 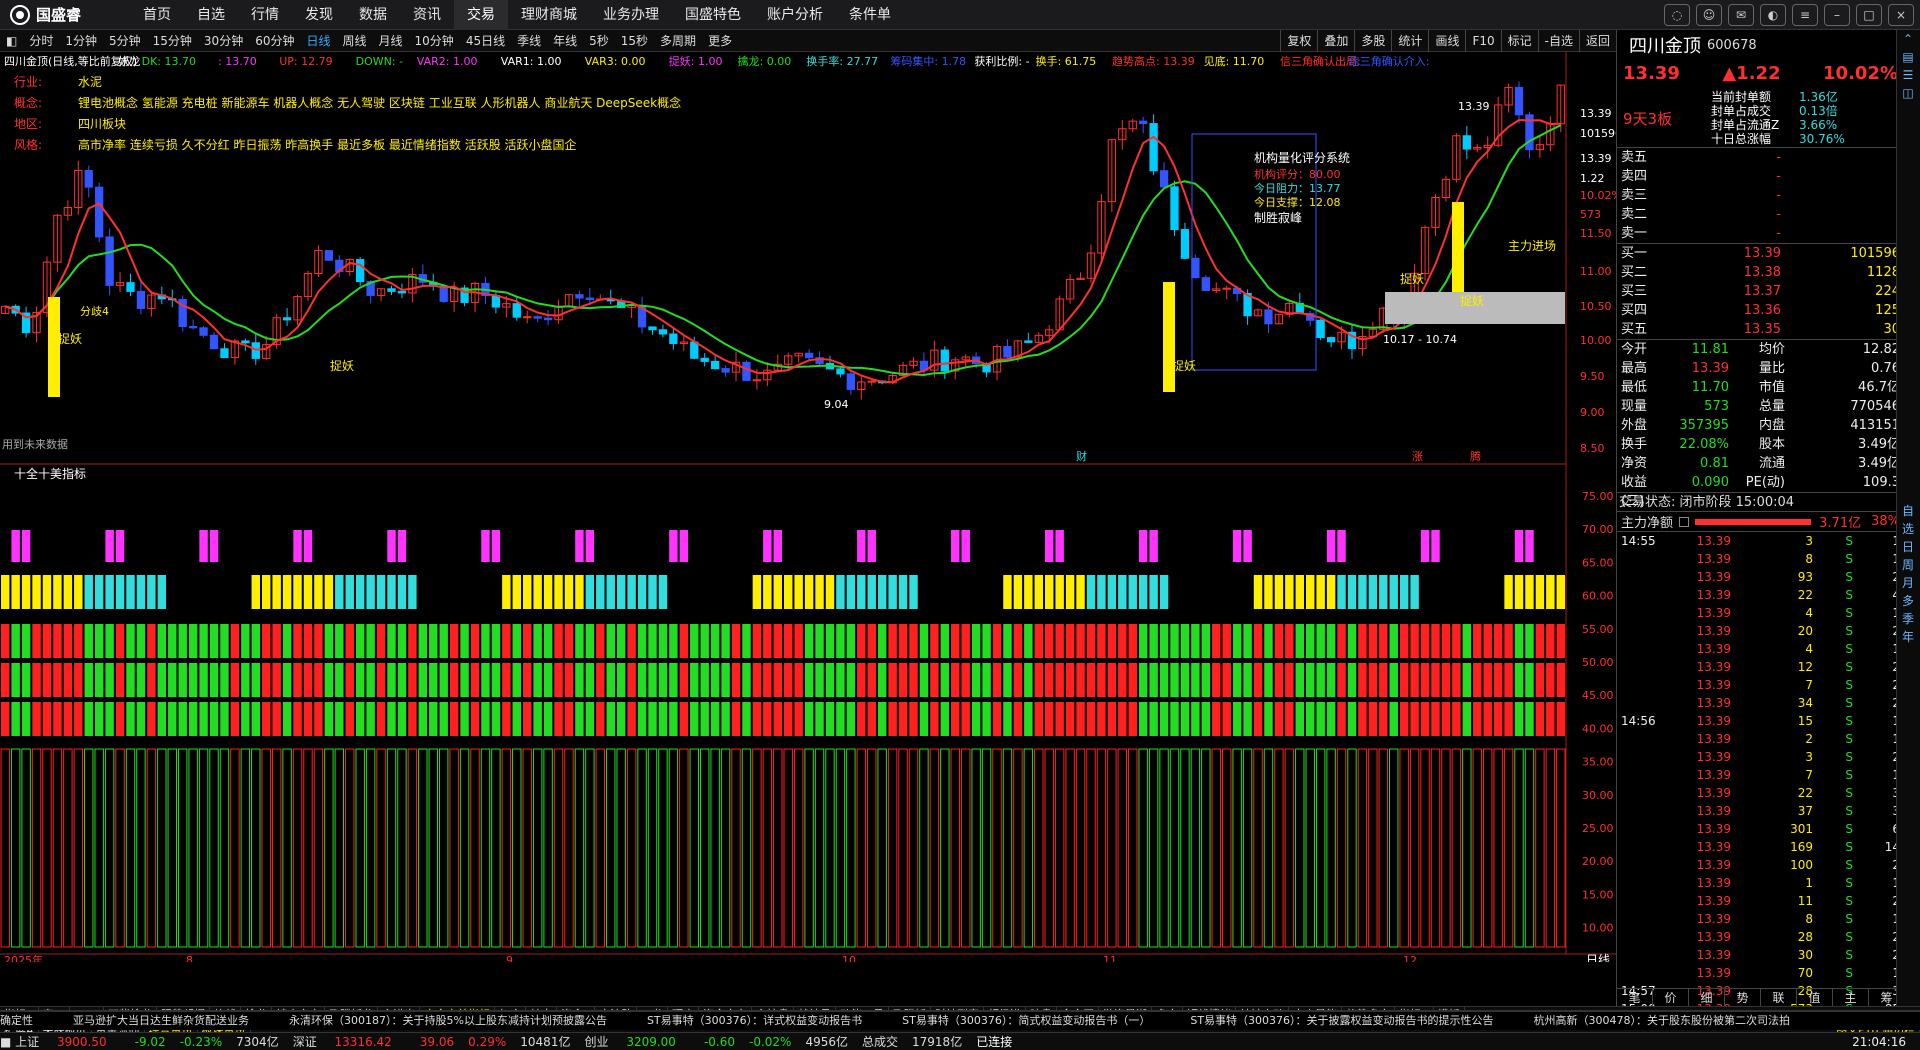 What do you see at coordinates (60, 1041) in the screenshot?
I see `index-sh: ■ 上证 3900.50` at bounding box center [60, 1041].